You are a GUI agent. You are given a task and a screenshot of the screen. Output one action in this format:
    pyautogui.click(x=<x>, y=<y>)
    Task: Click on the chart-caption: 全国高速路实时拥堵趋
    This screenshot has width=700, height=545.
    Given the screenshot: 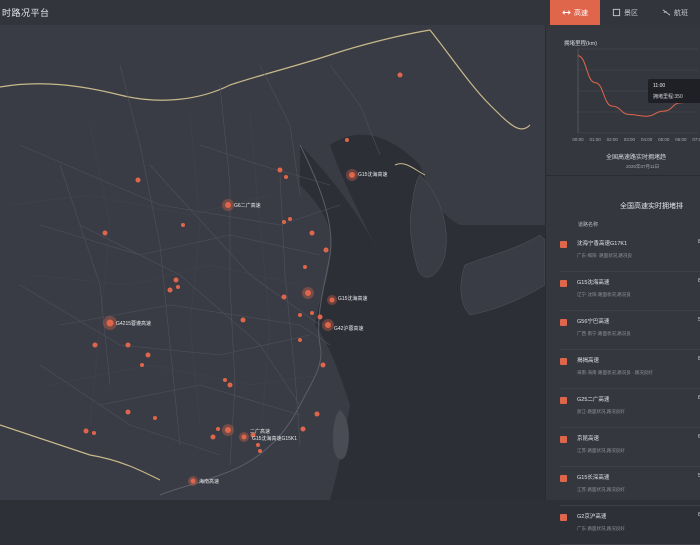 What is the action you would take?
    pyautogui.click(x=636, y=158)
    